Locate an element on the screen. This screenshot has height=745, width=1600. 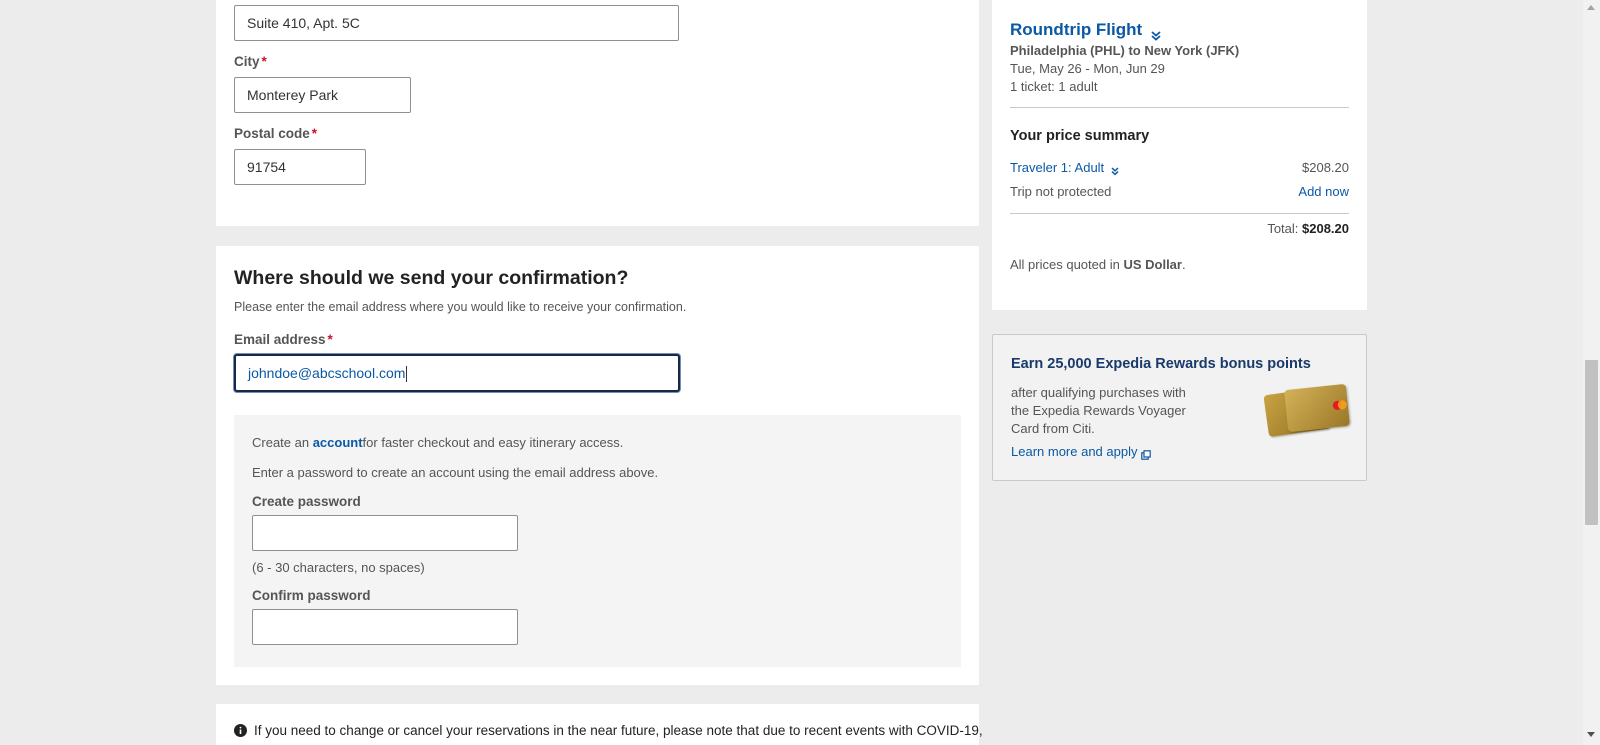
trip-title: Roundtrip Flight is located at coordinates (1076, 29).